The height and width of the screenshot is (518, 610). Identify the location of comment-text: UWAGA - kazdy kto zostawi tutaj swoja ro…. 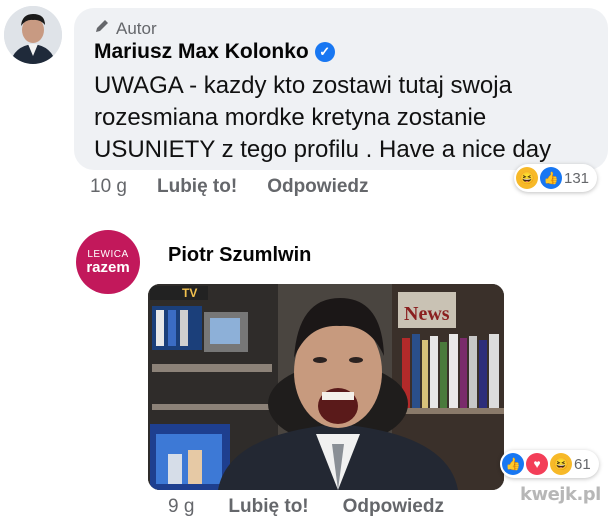
(323, 117).